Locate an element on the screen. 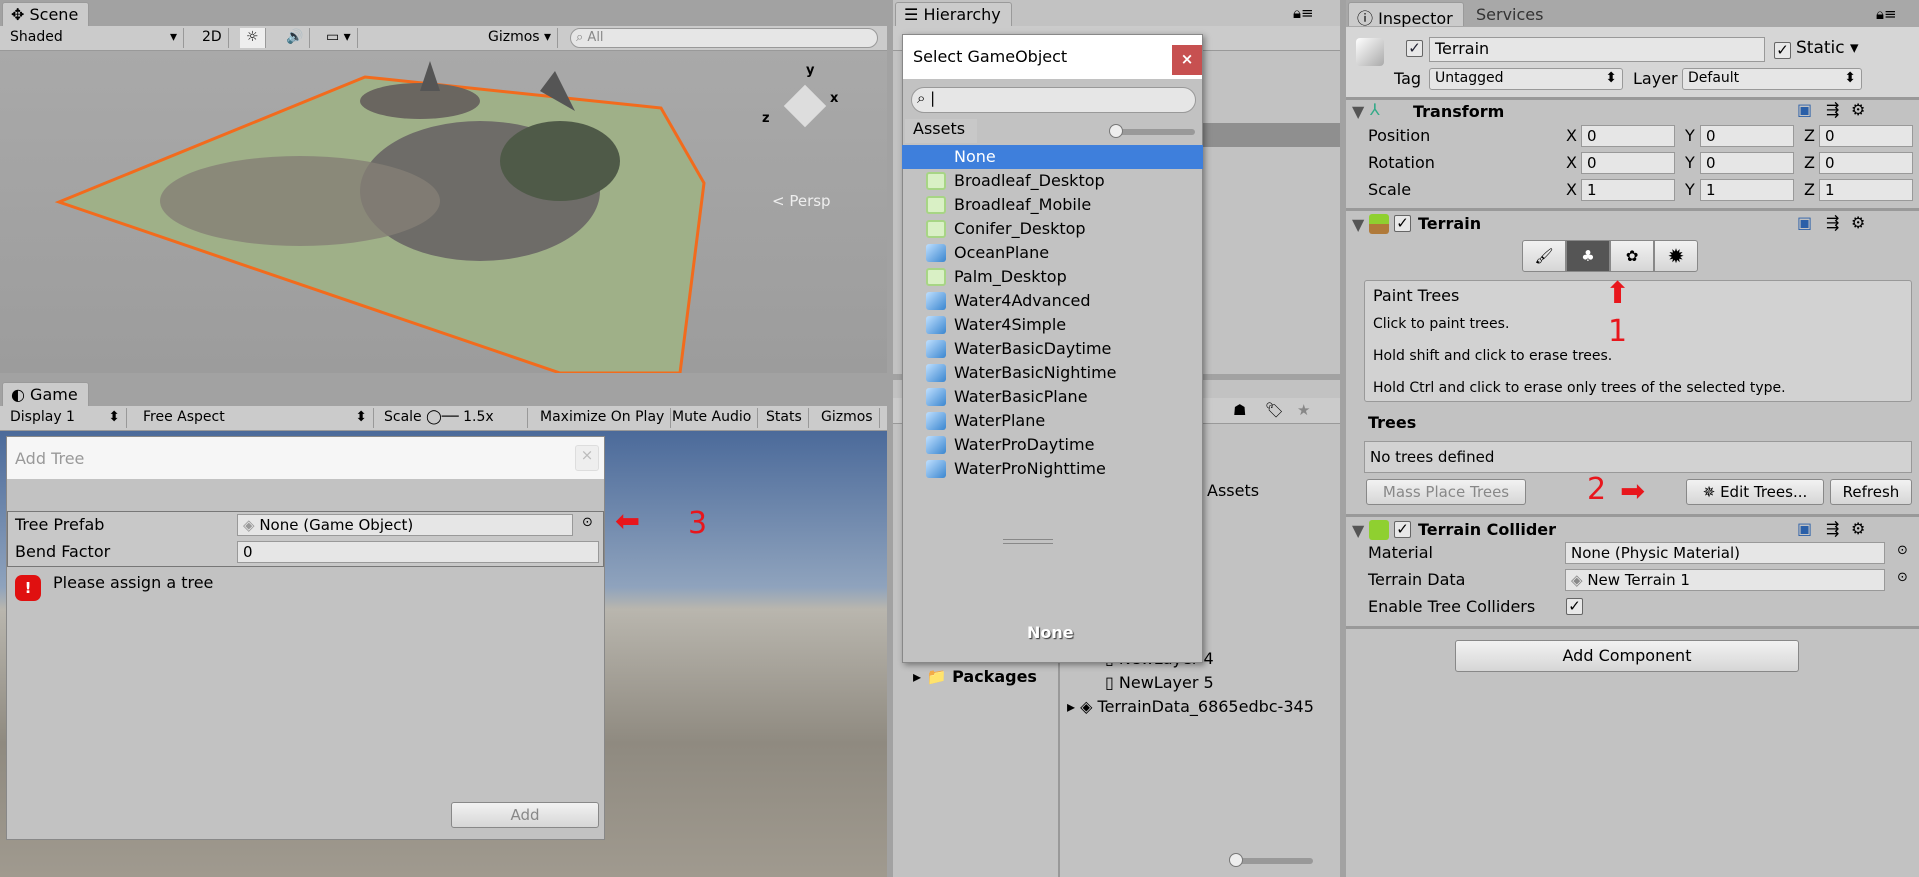  tag-dropdown: Untagged ⬍ is located at coordinates (1526, 79).